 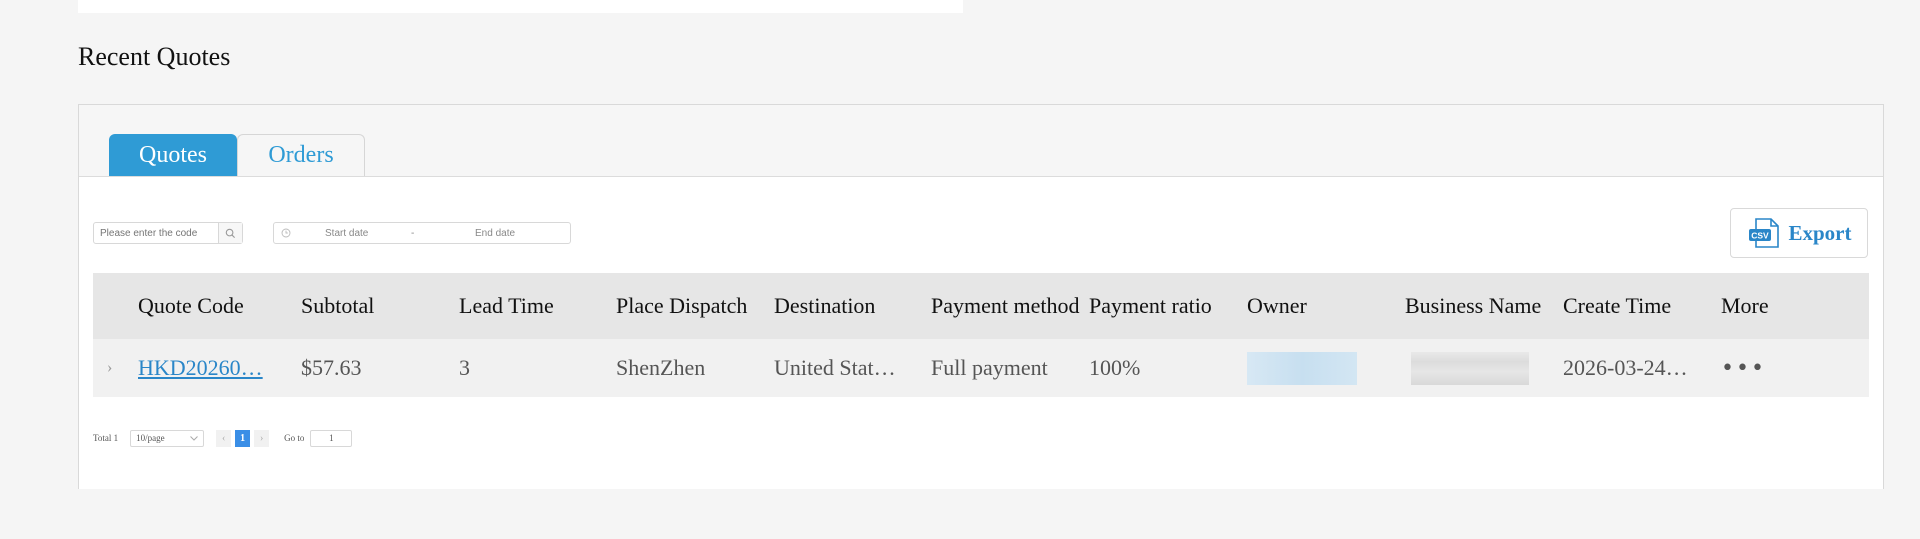 What do you see at coordinates (520, 6) in the screenshot?
I see `top-card-edge` at bounding box center [520, 6].